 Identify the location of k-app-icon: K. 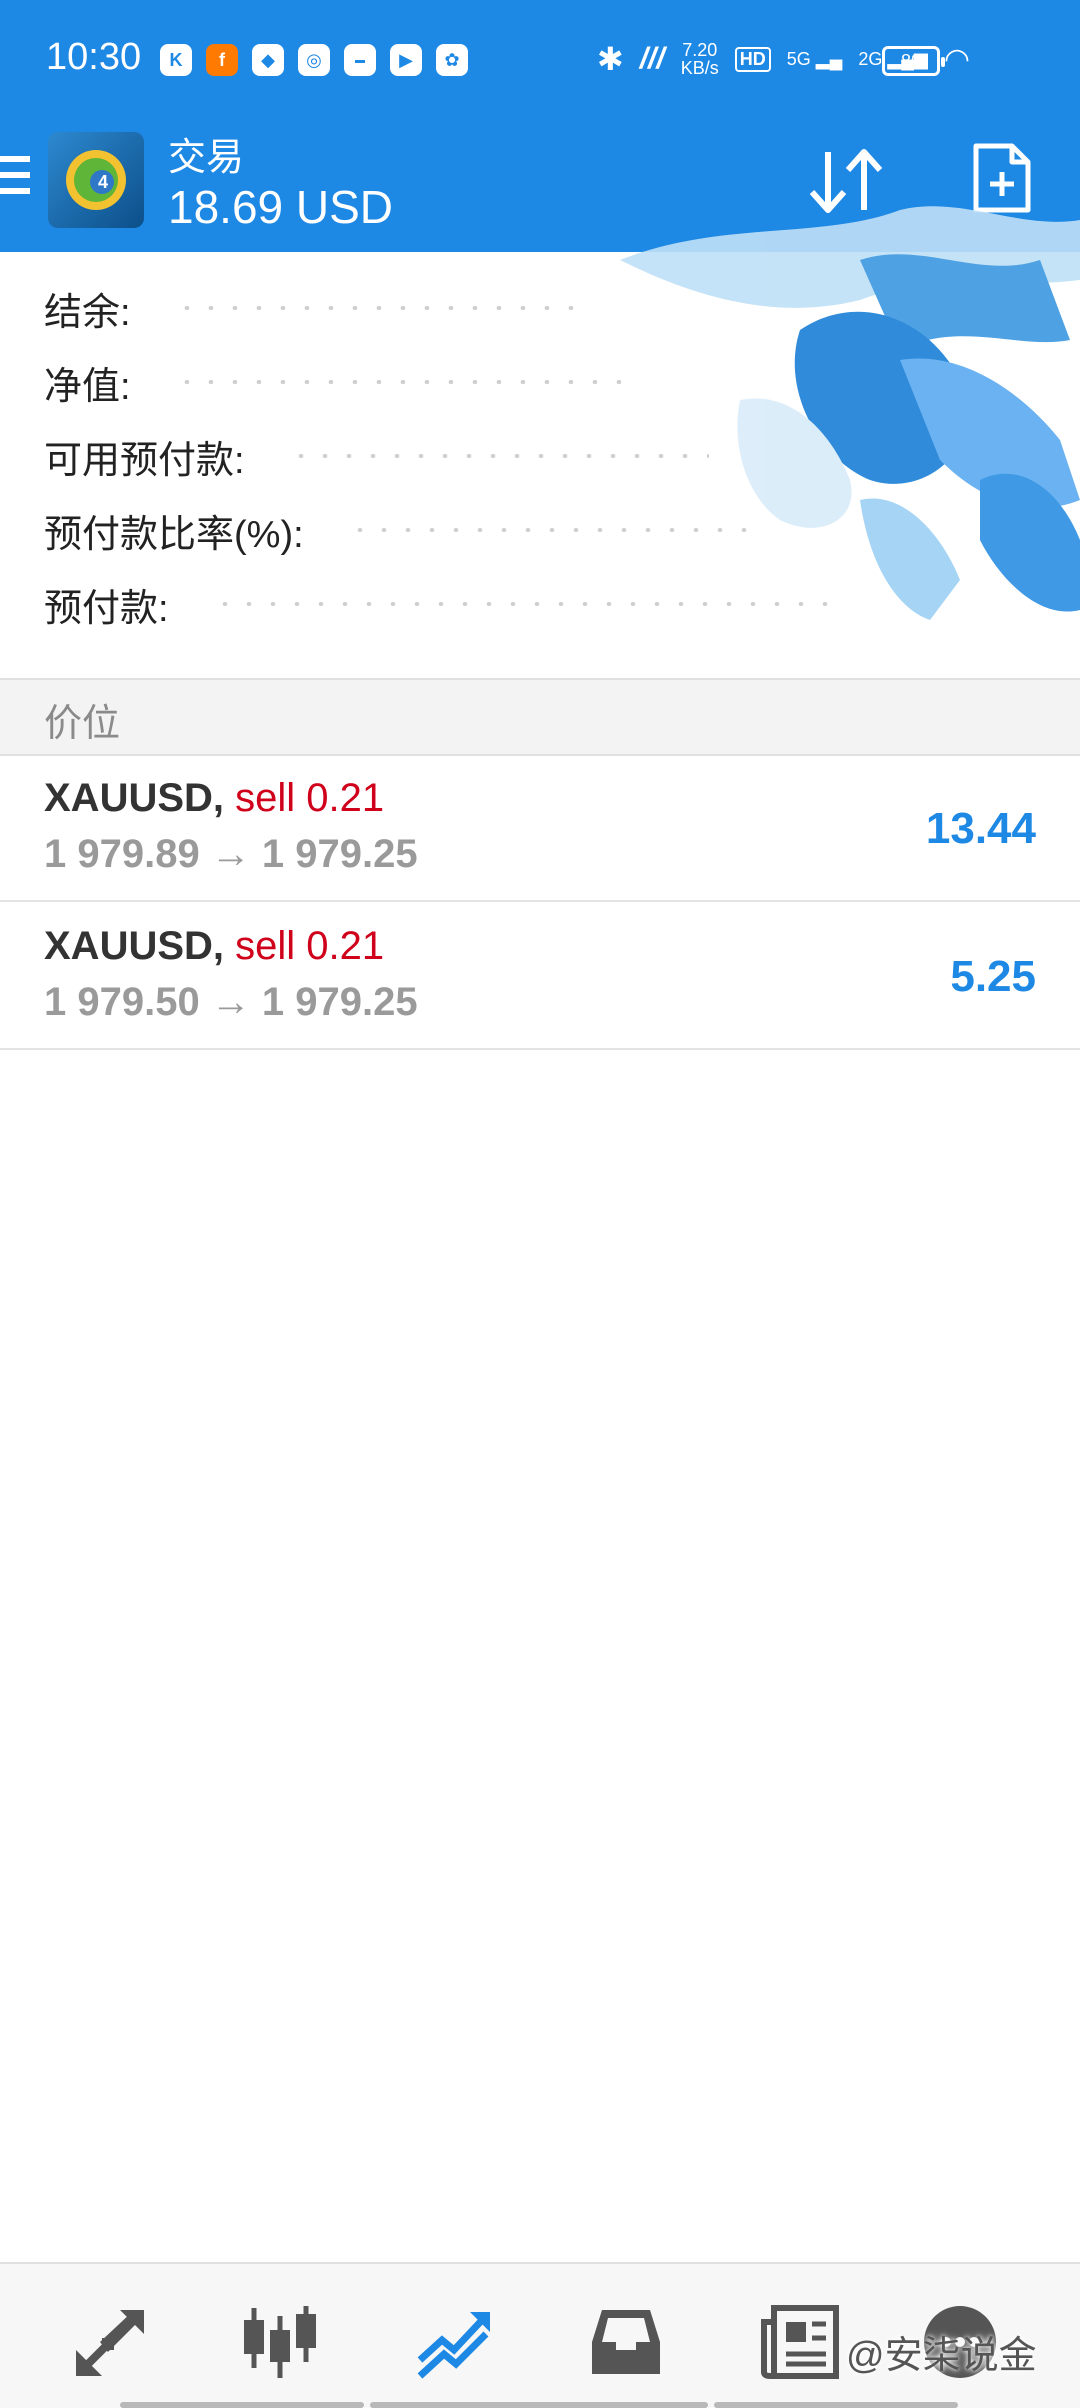
(176, 60).